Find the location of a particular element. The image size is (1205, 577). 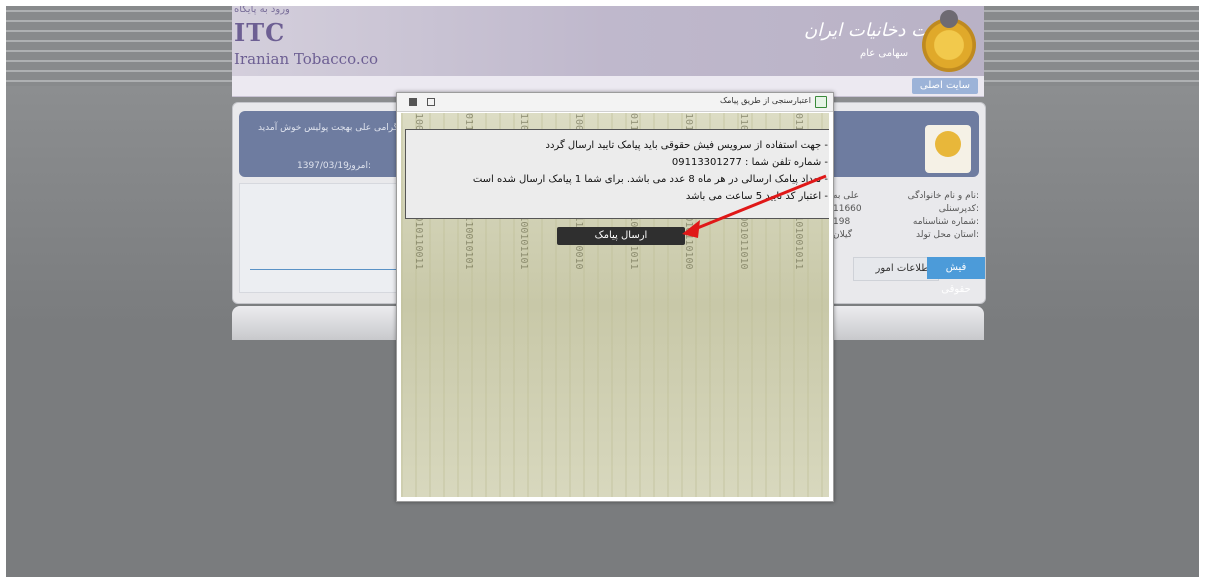

annotation-arrow-icon is located at coordinates (754, 206).